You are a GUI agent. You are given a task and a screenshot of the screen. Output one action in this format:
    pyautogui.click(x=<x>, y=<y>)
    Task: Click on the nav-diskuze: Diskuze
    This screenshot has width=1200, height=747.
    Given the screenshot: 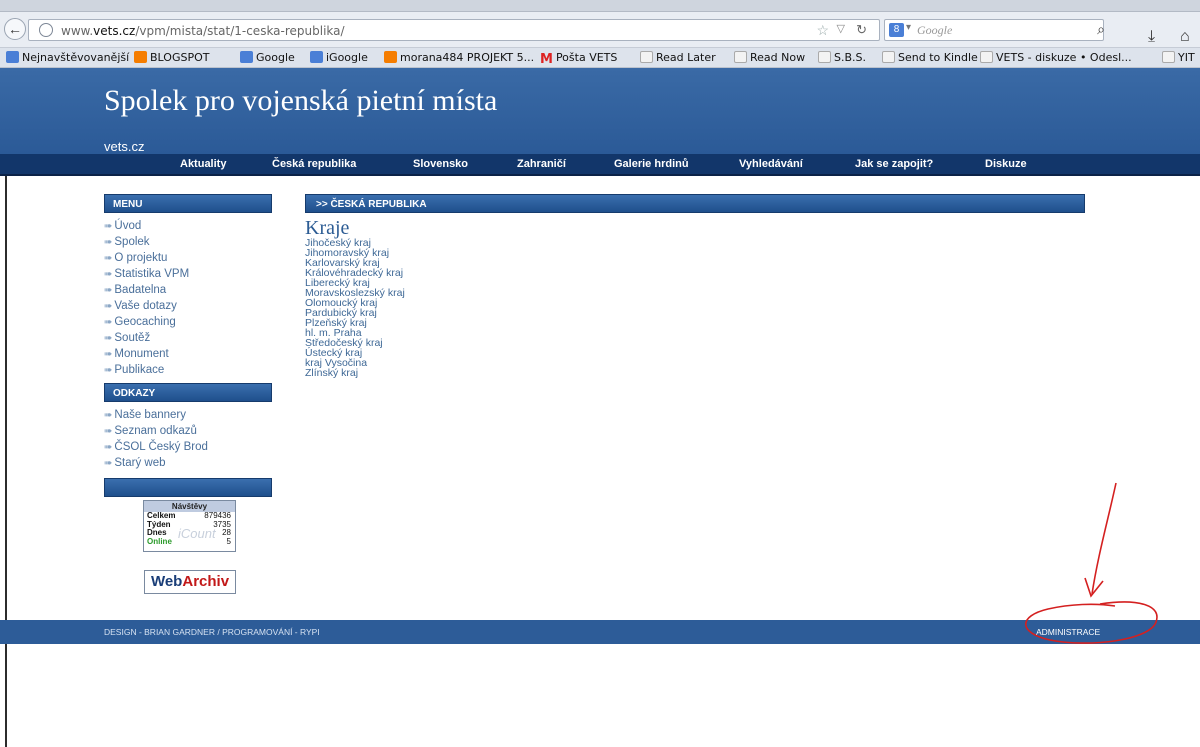 What is the action you would take?
    pyautogui.click(x=1006, y=164)
    